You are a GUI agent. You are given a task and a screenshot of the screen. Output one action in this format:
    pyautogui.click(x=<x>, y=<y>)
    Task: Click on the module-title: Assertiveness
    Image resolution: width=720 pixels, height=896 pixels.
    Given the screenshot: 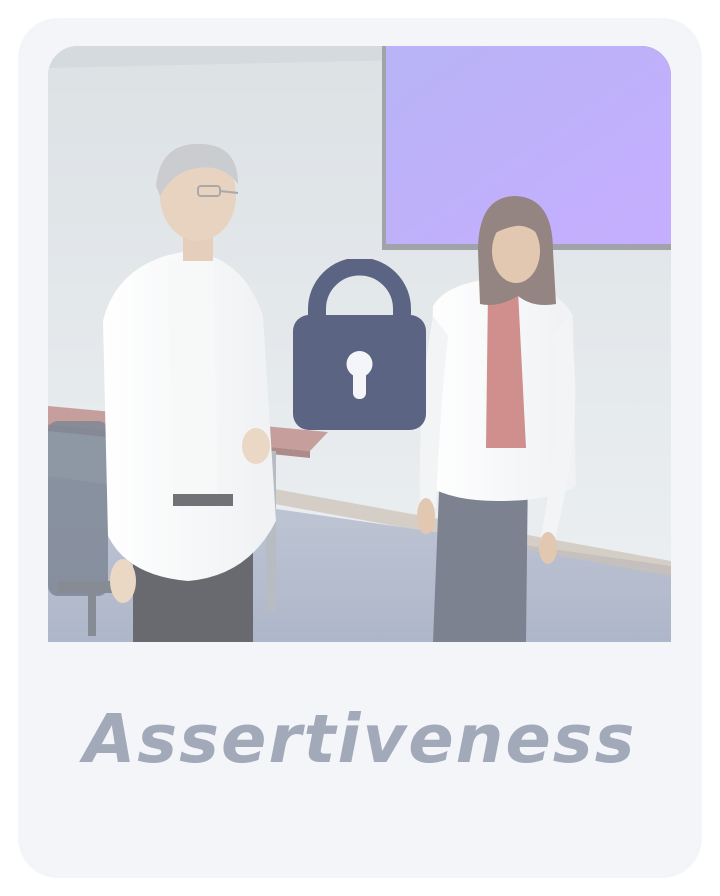 What is the action you would take?
    pyautogui.click(x=360, y=739)
    